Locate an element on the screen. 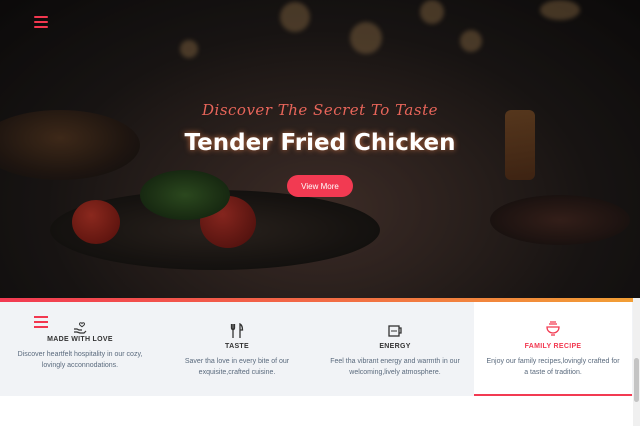 This screenshot has height=426, width=640. feature-title: ENERGY is located at coordinates (395, 346).